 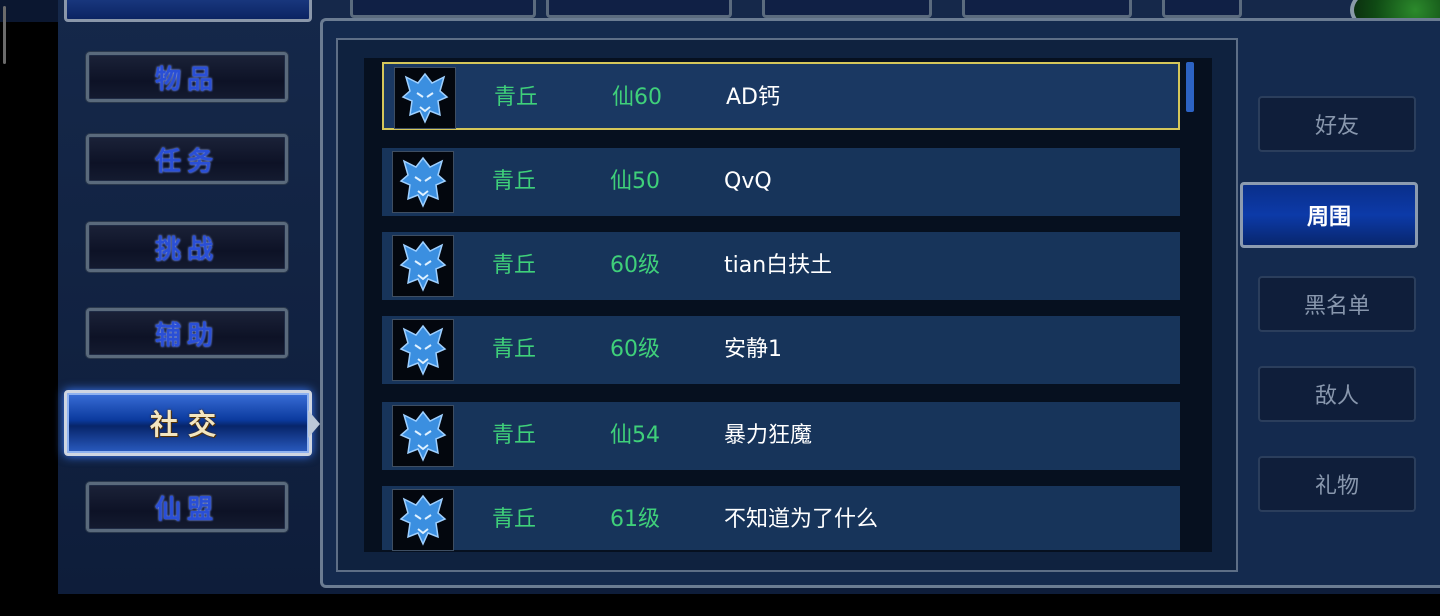 What do you see at coordinates (186, 79) in the screenshot?
I see `menu-items-label: 物品` at bounding box center [186, 79].